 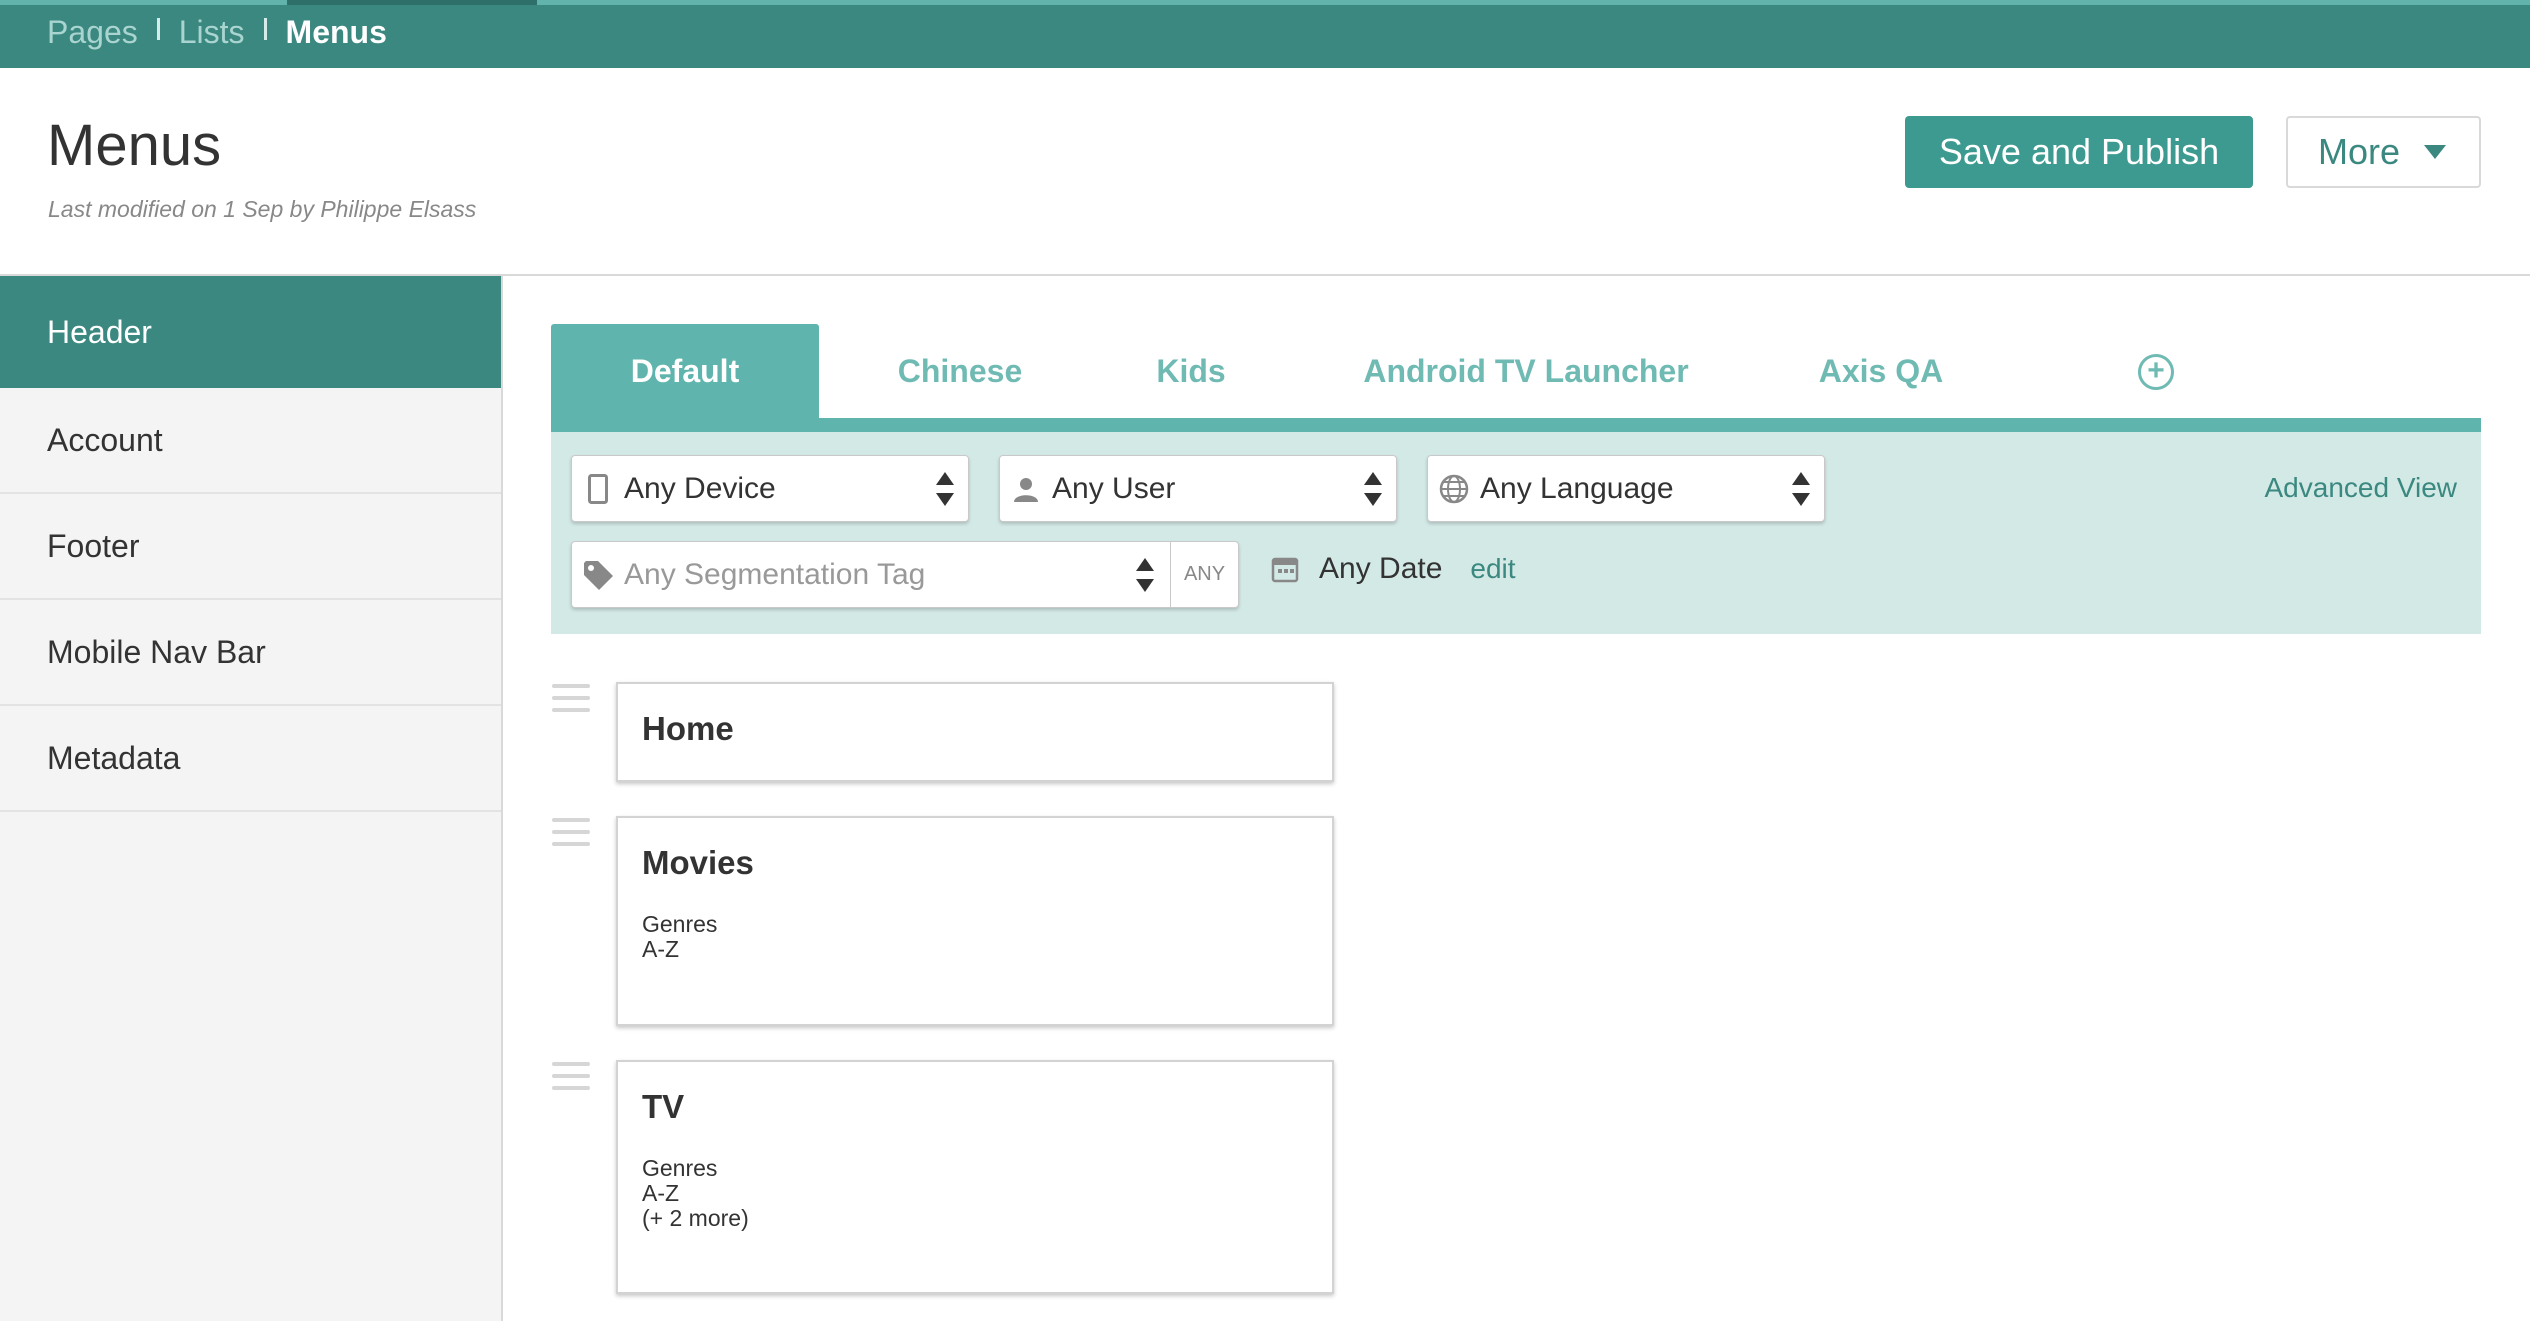 What do you see at coordinates (1265, 34) in the screenshot?
I see `top-bar: Pages Lists Menus` at bounding box center [1265, 34].